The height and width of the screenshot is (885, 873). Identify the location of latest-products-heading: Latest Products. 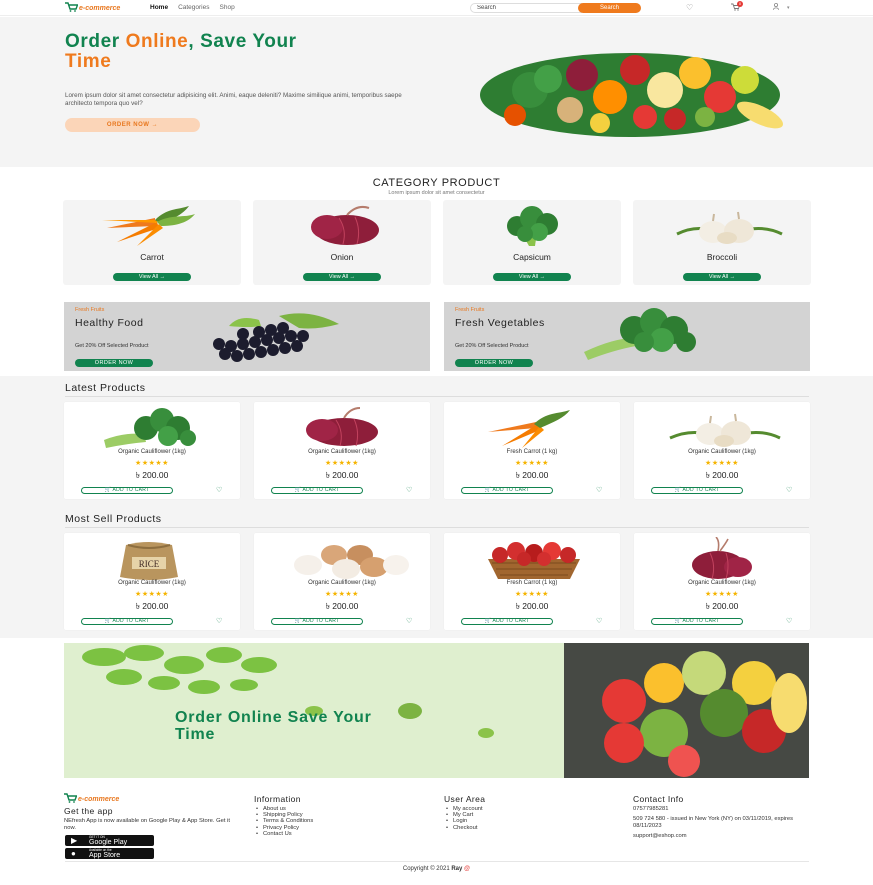
(105, 388).